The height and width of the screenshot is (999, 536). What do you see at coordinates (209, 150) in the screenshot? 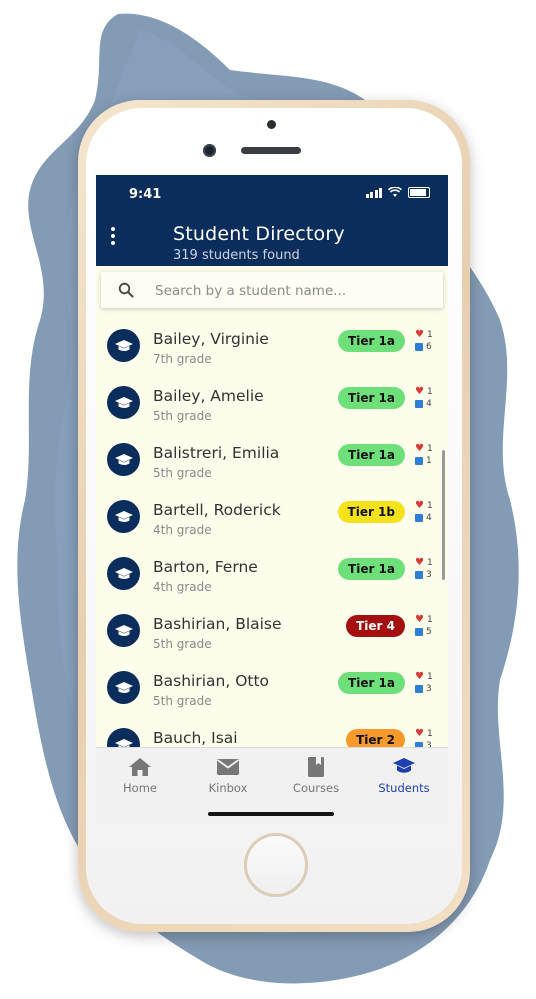
I see `front-camera` at bounding box center [209, 150].